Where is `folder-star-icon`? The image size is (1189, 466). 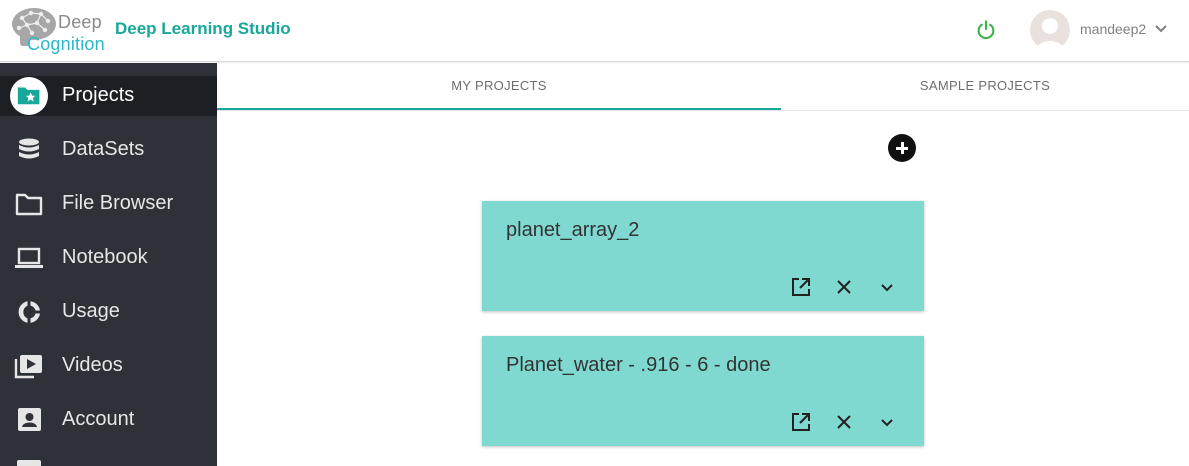 folder-star-icon is located at coordinates (28, 96).